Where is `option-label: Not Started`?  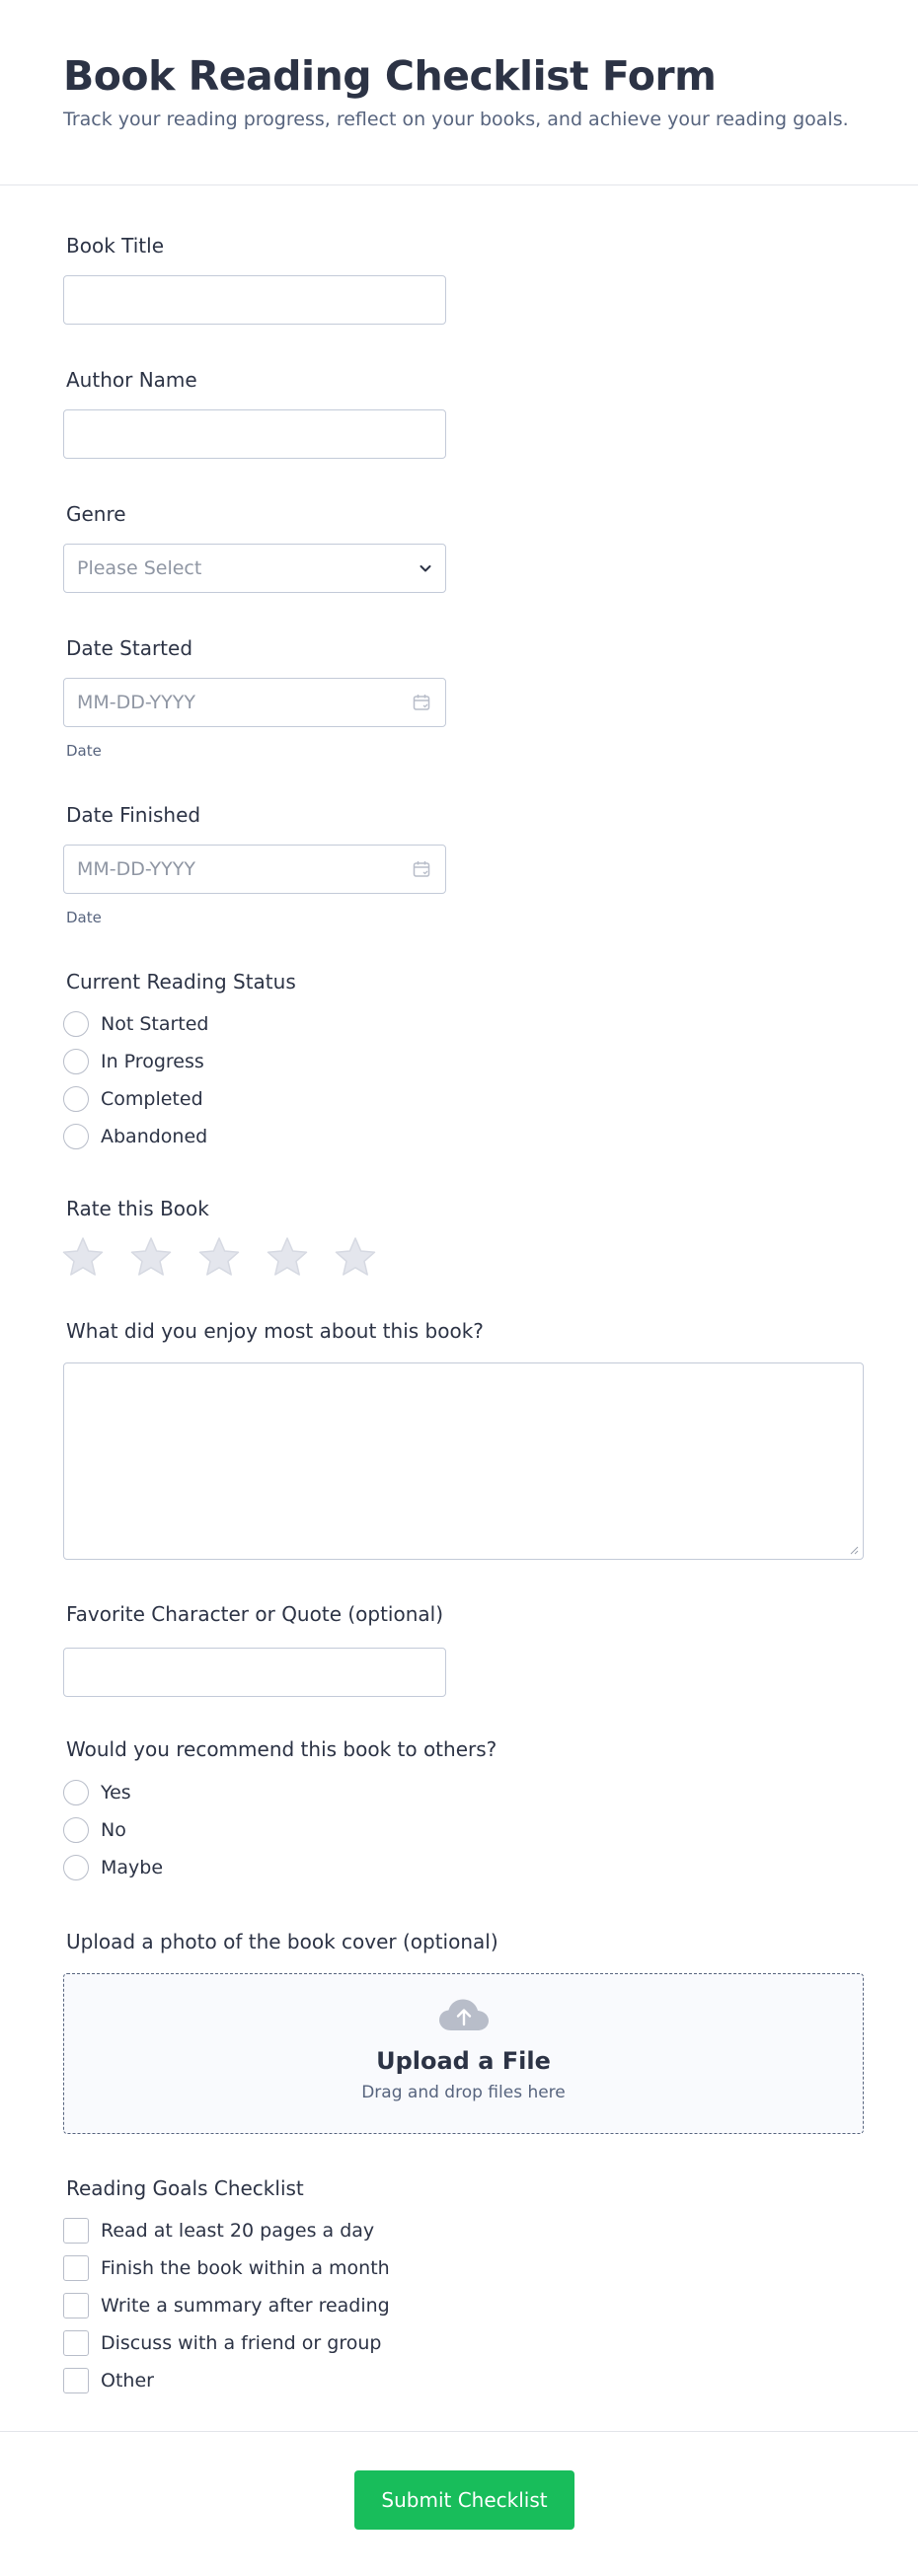
option-label: Not Started is located at coordinates (155, 1024).